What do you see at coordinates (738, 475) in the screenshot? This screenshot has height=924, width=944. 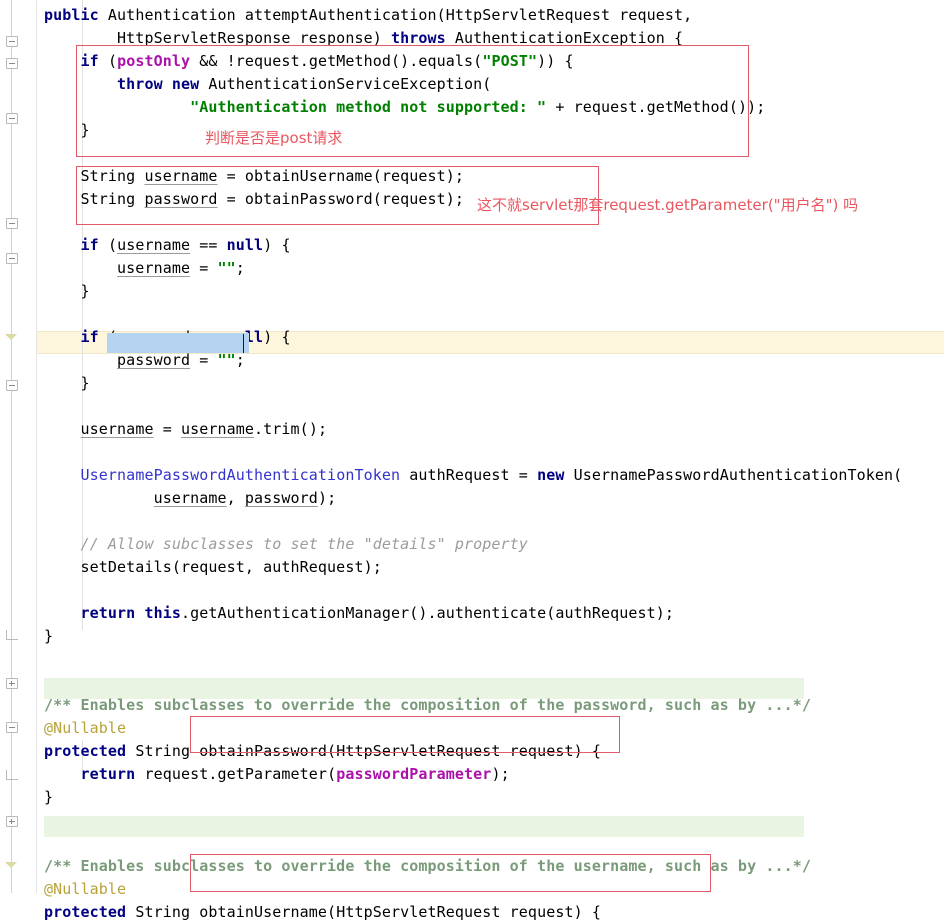 I see `code-token-plain: UsernamePasswordAuthenticationToken(` at bounding box center [738, 475].